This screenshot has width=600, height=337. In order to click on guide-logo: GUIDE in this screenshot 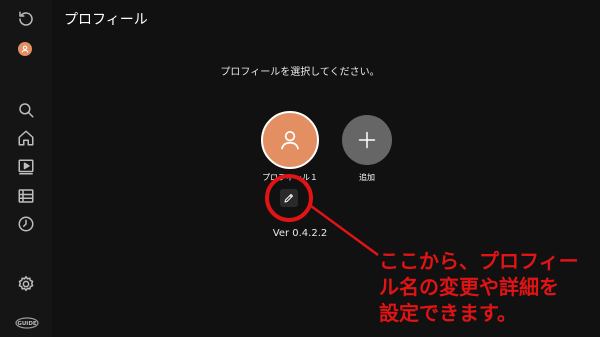, I will do `click(27, 321)`.